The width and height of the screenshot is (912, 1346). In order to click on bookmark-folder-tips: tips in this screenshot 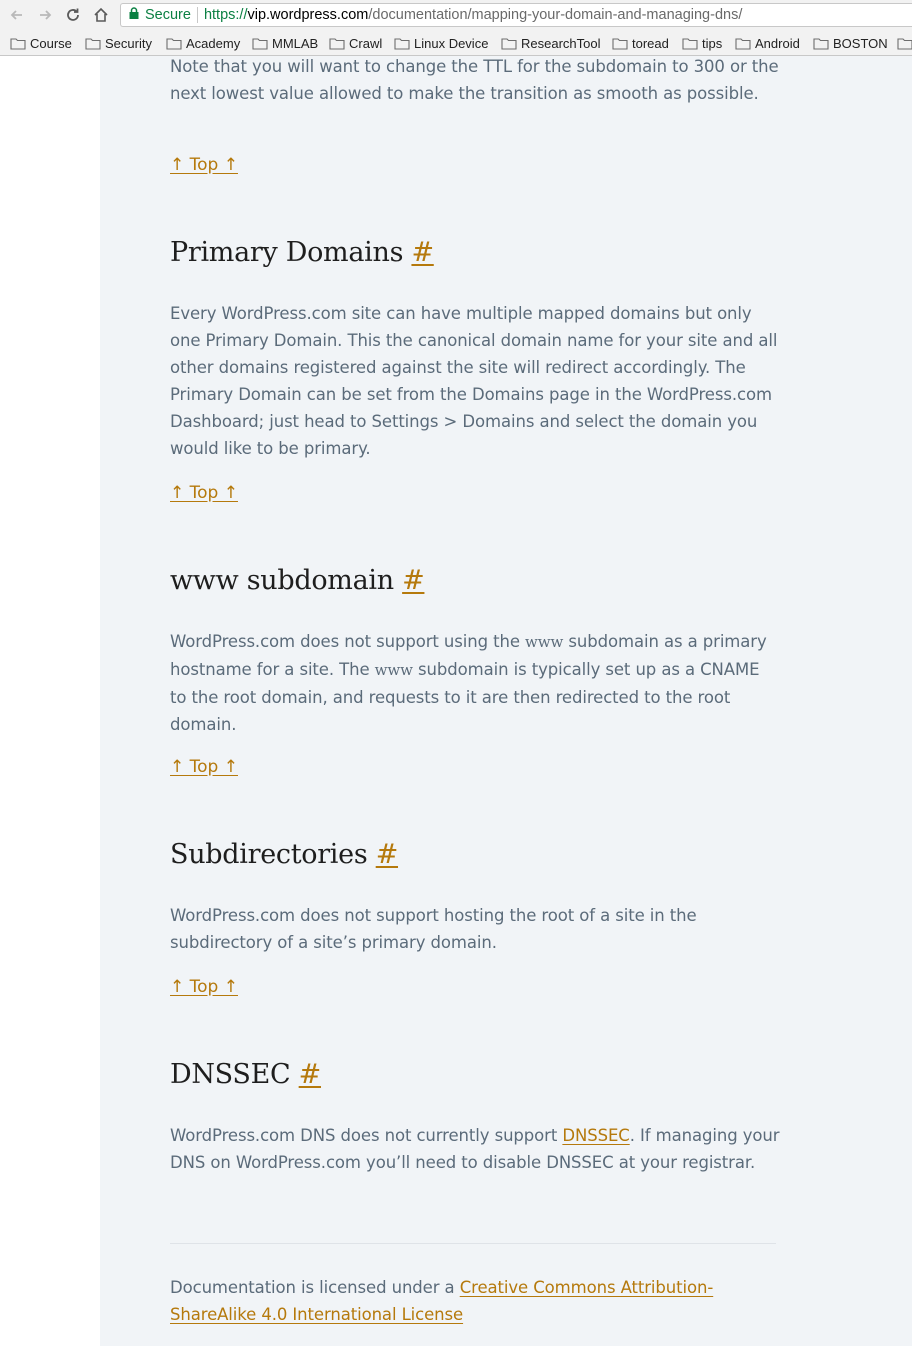, I will do `click(702, 43)`.